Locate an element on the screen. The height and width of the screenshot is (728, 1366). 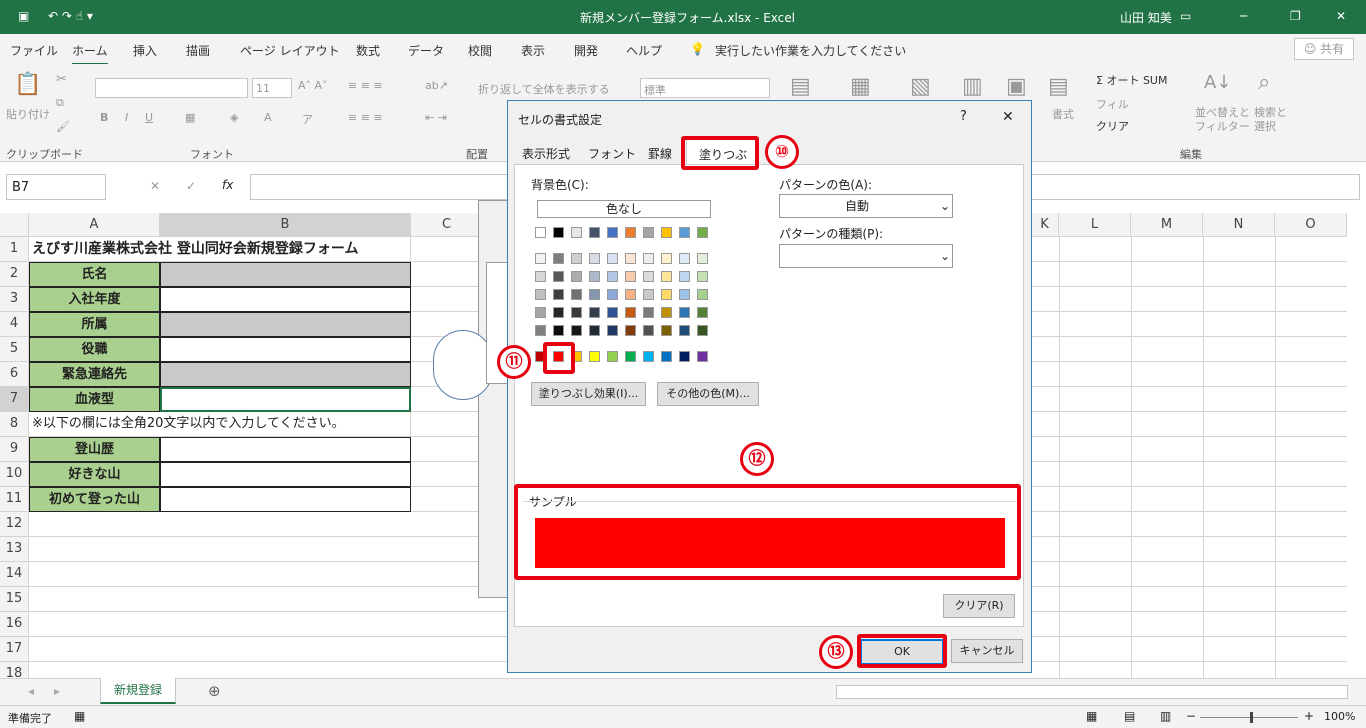
input-cell-climbing-history is located at coordinates (285, 449).